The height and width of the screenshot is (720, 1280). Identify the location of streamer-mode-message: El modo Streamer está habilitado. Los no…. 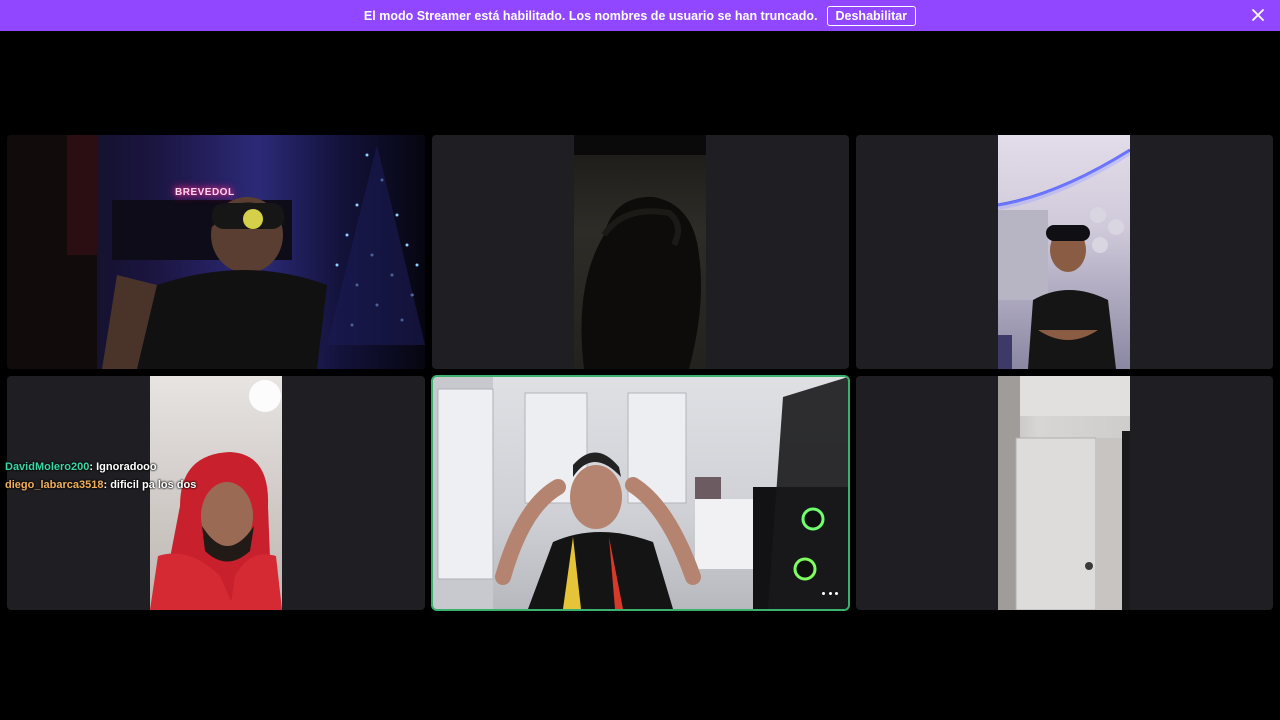
(590, 15).